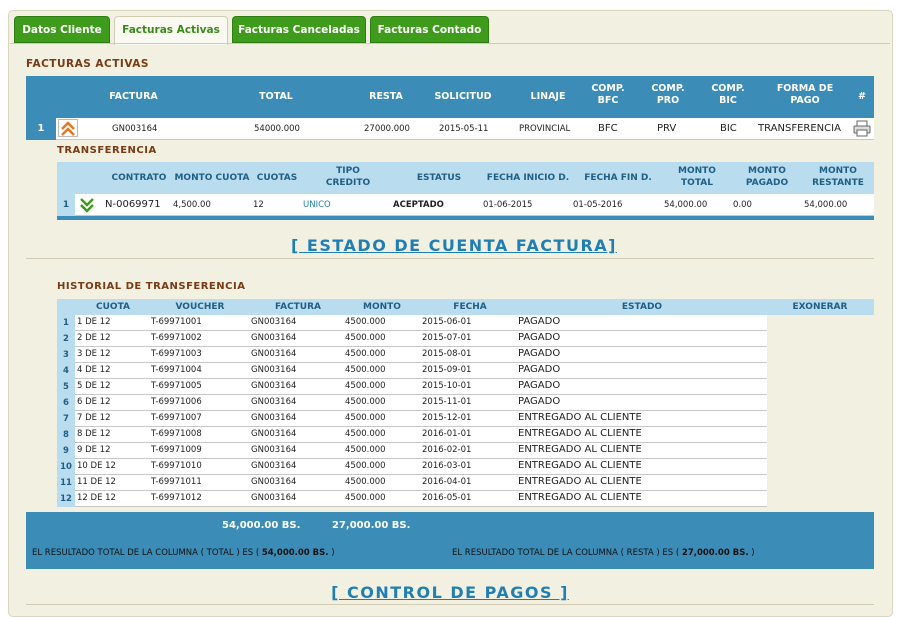 This screenshot has height=617, width=908. What do you see at coordinates (668, 94) in the screenshot?
I see `col-comp-pro: COMP. PRO` at bounding box center [668, 94].